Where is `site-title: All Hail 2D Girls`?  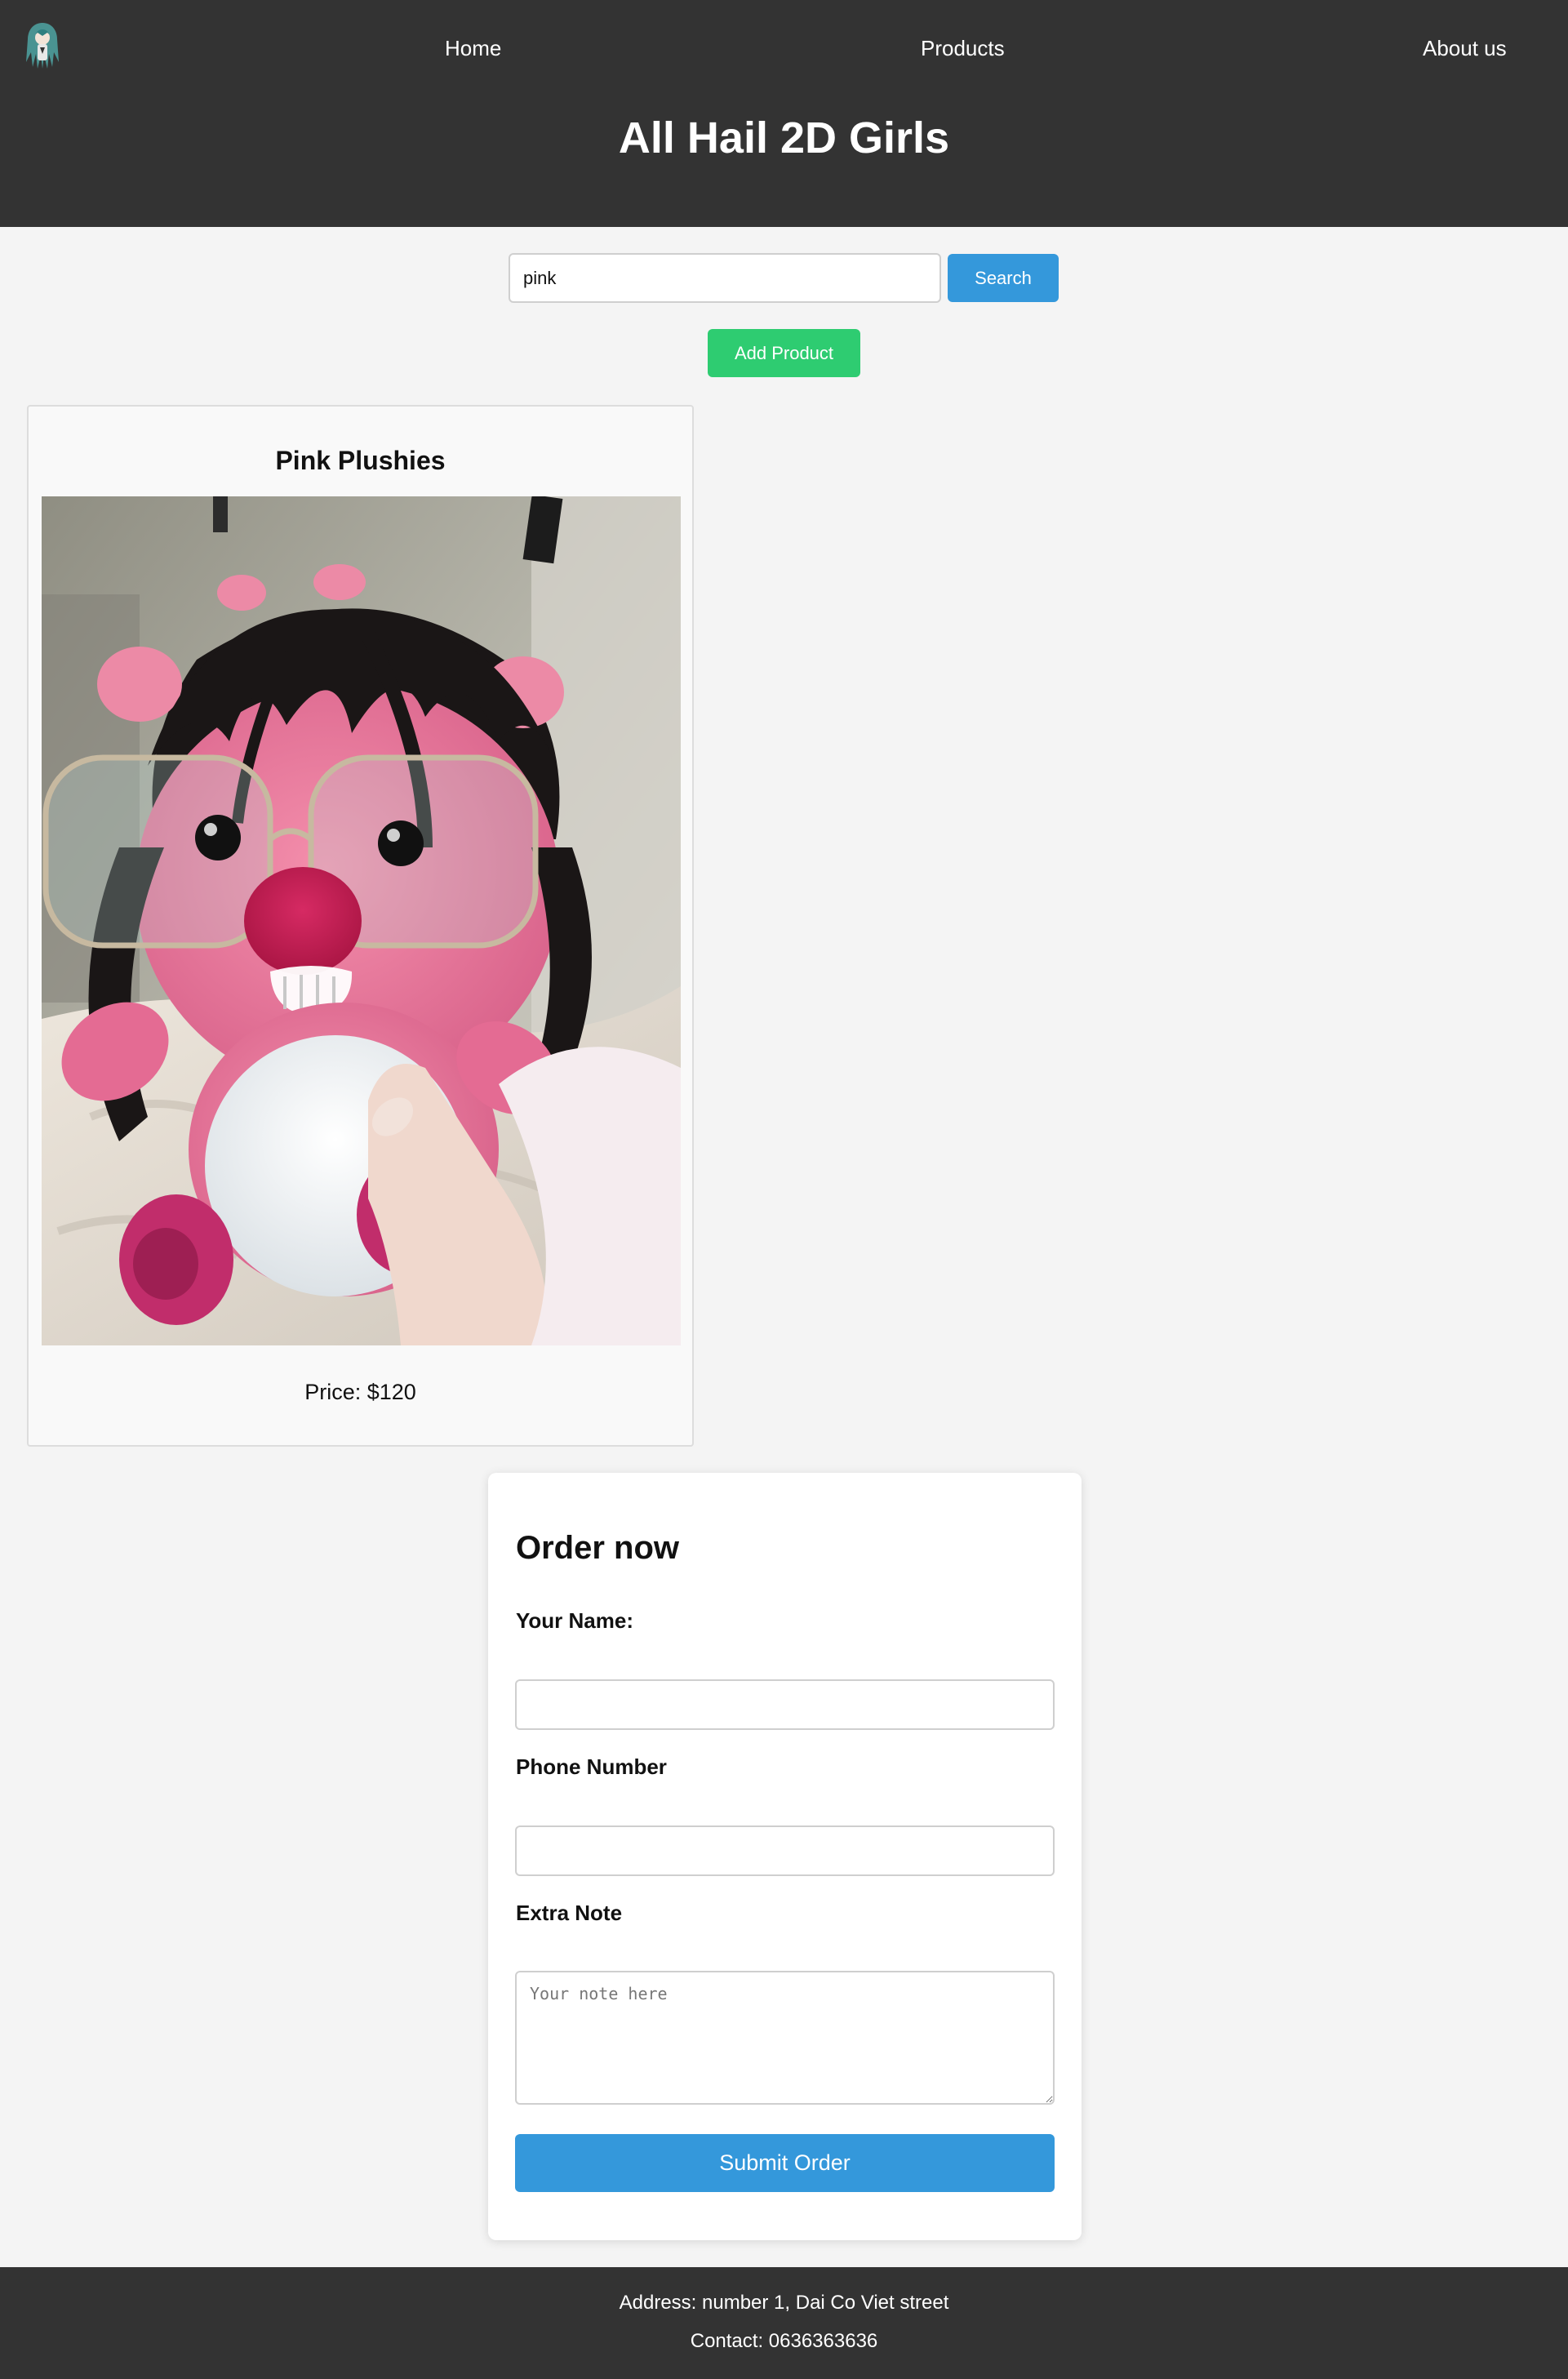
site-title: All Hail 2D Girls is located at coordinates (784, 137).